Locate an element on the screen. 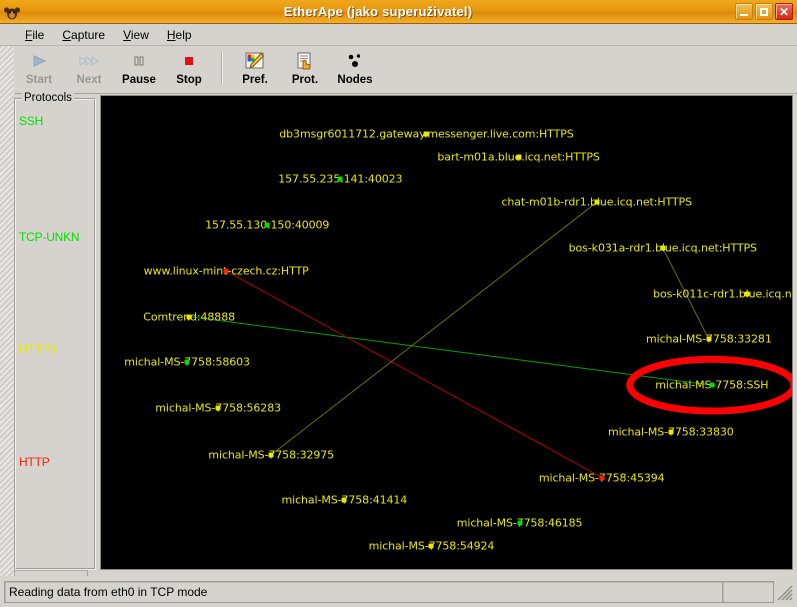 This screenshot has width=797, height=607. stop-button: Stop is located at coordinates (189, 69).